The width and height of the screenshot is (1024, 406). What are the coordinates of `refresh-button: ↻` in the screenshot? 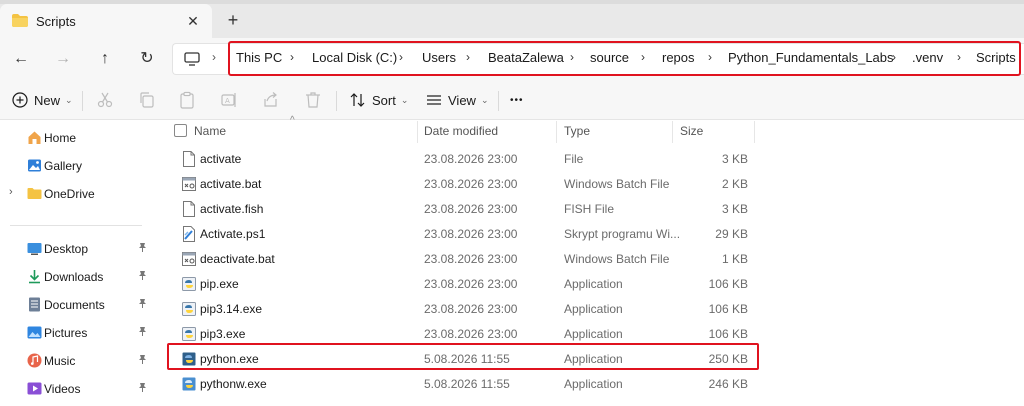 It's located at (147, 59).